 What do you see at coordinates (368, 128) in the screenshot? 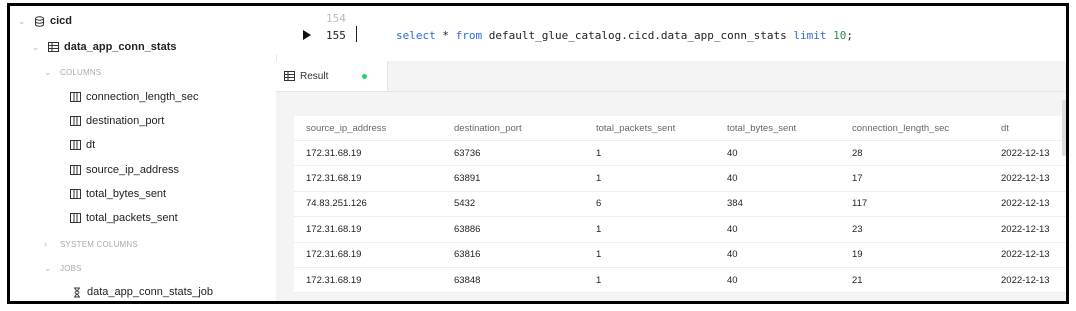
I see `column-header: source_ip_address` at bounding box center [368, 128].